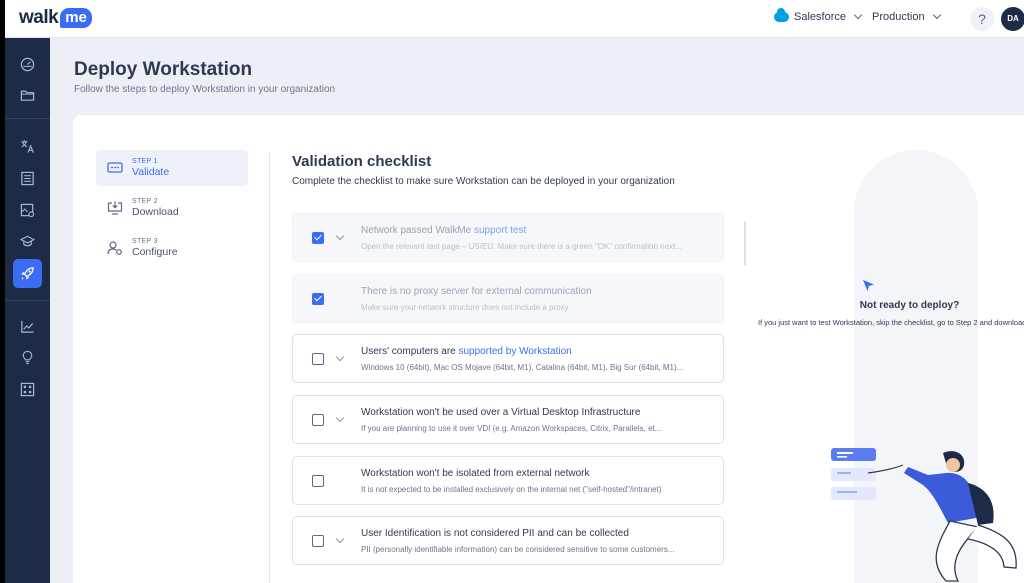  I want to click on step-number: STEP 2, so click(145, 201).